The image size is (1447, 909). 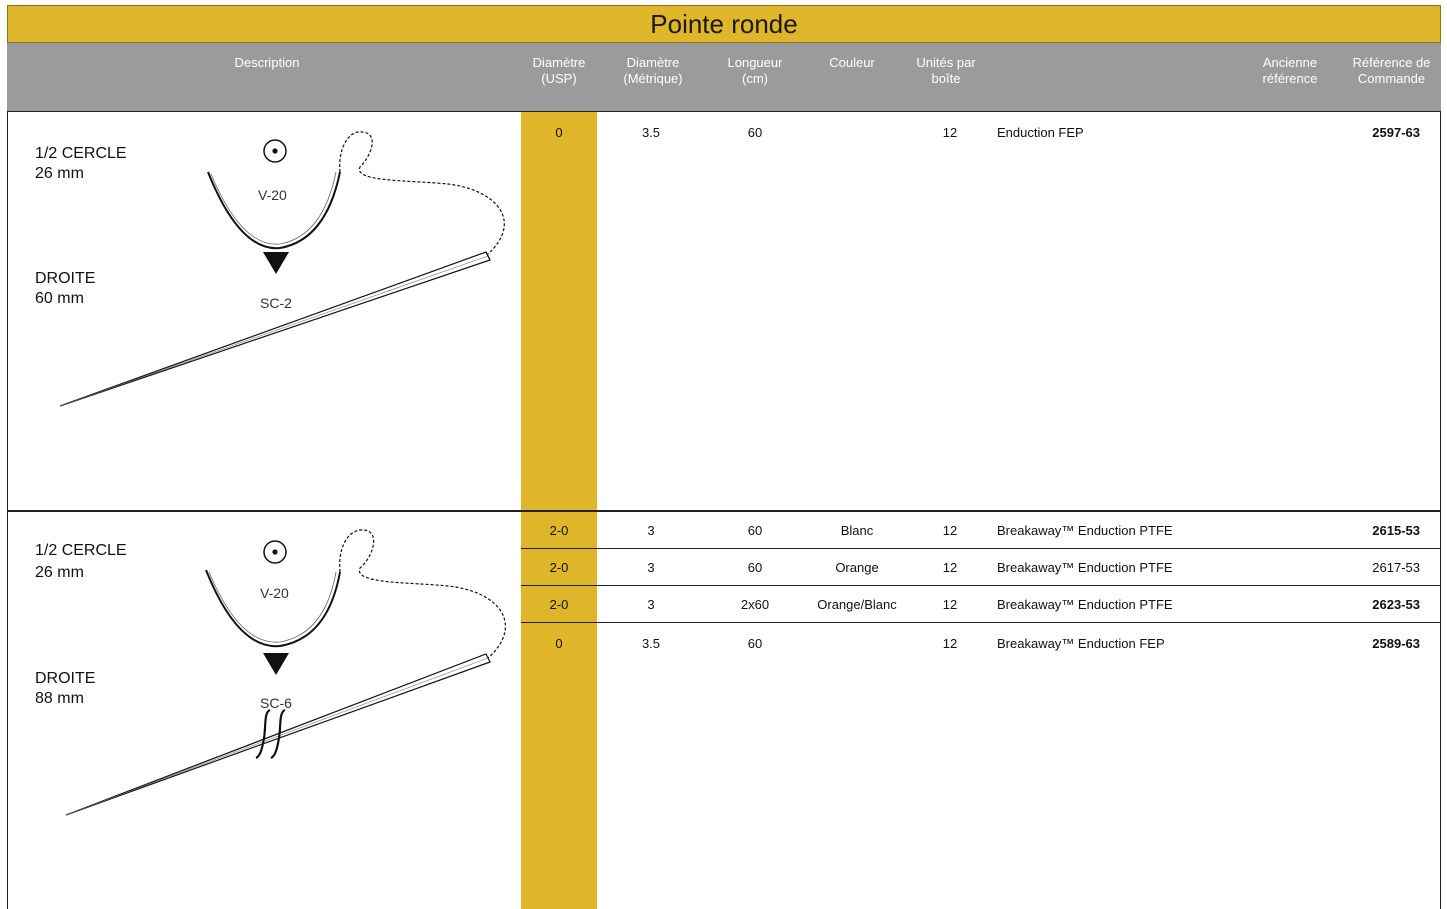 I want to click on cell-length: 2x60, so click(x=755, y=604).